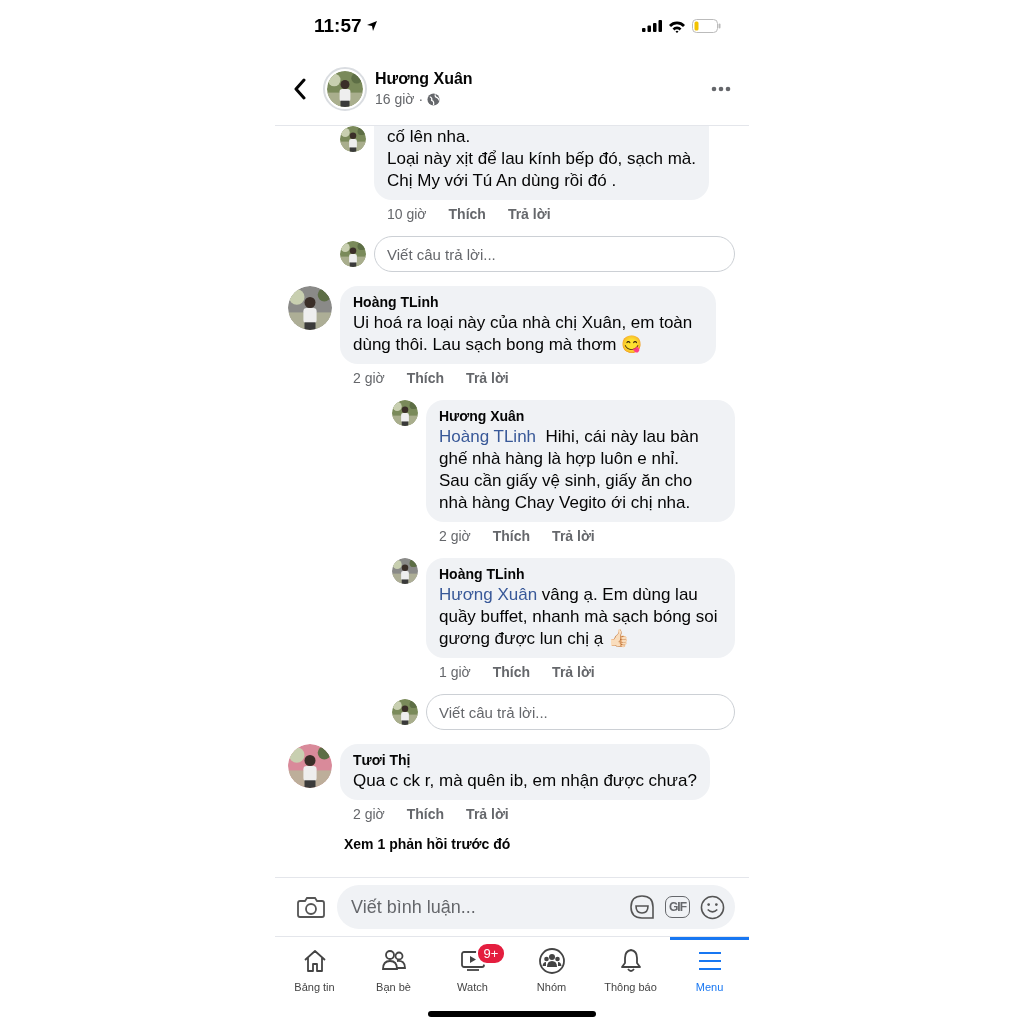 This screenshot has height=1024, width=1024. Describe the element at coordinates (542, 159) in the screenshot. I see `comment-text: cố lên nha. Loại này xịt để lau kính bếp đó, sạch mà. Chị My với Tú An dùng rồi đó .` at that location.